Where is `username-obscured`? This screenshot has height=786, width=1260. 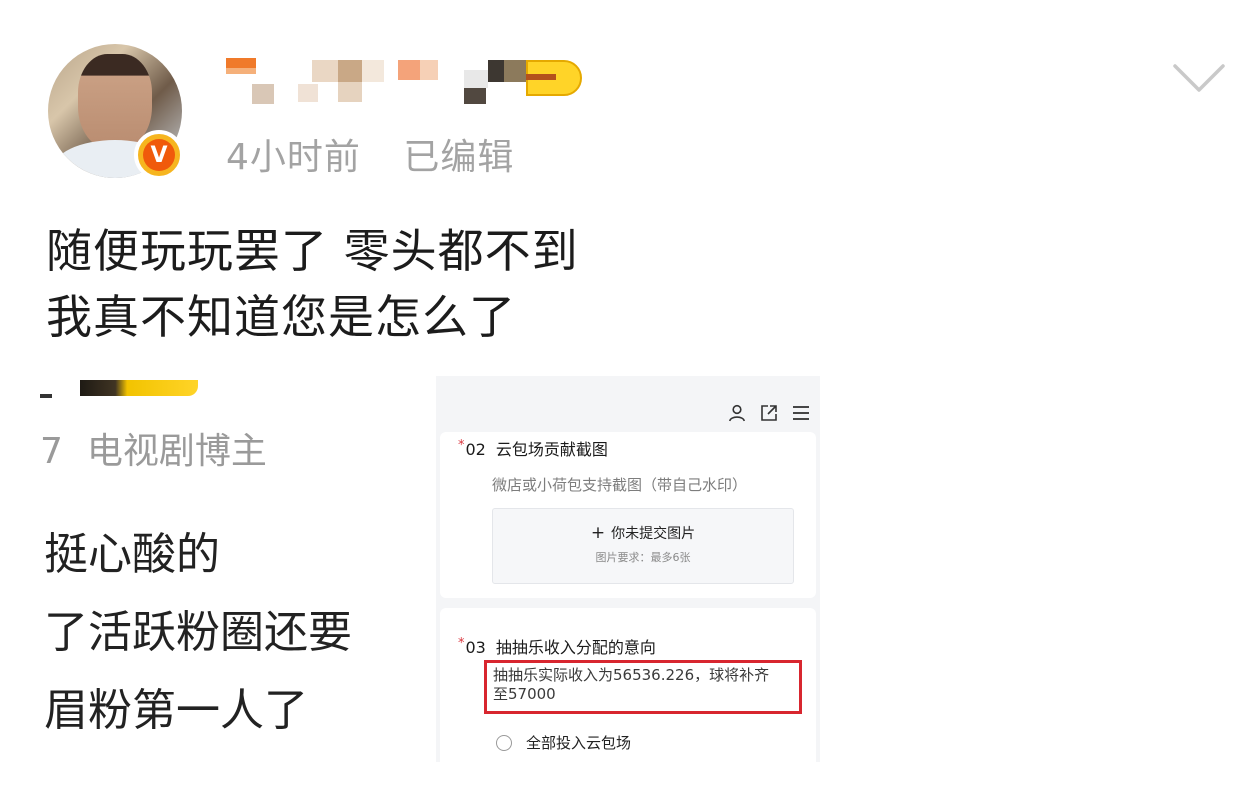 username-obscured is located at coordinates (406, 80).